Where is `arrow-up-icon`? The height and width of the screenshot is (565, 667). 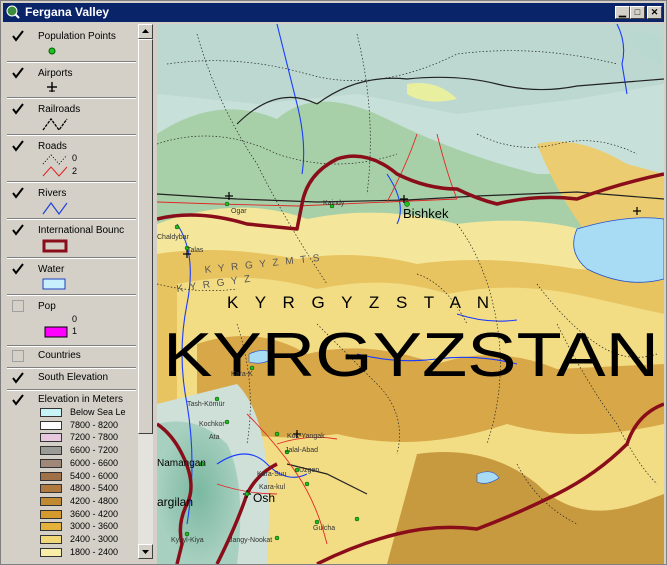 arrow-up-icon is located at coordinates (145, 31).